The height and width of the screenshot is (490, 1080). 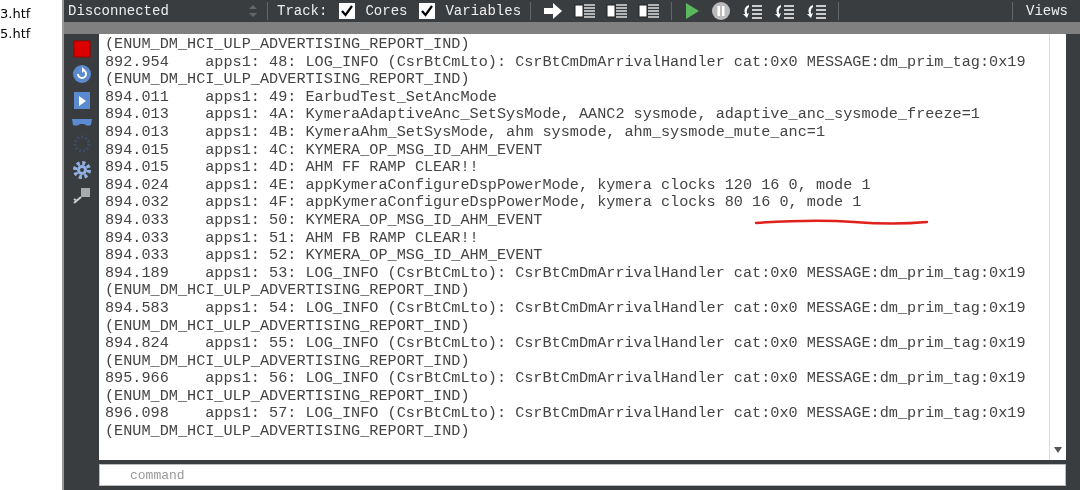 I want to click on log-line: 894.013 apps1: 4A: KymeraAdaptiveAnc_SetSysMode, AANC2 sysmode, adaptive_anc_sysmode_freeze=1, so click(x=542, y=115).